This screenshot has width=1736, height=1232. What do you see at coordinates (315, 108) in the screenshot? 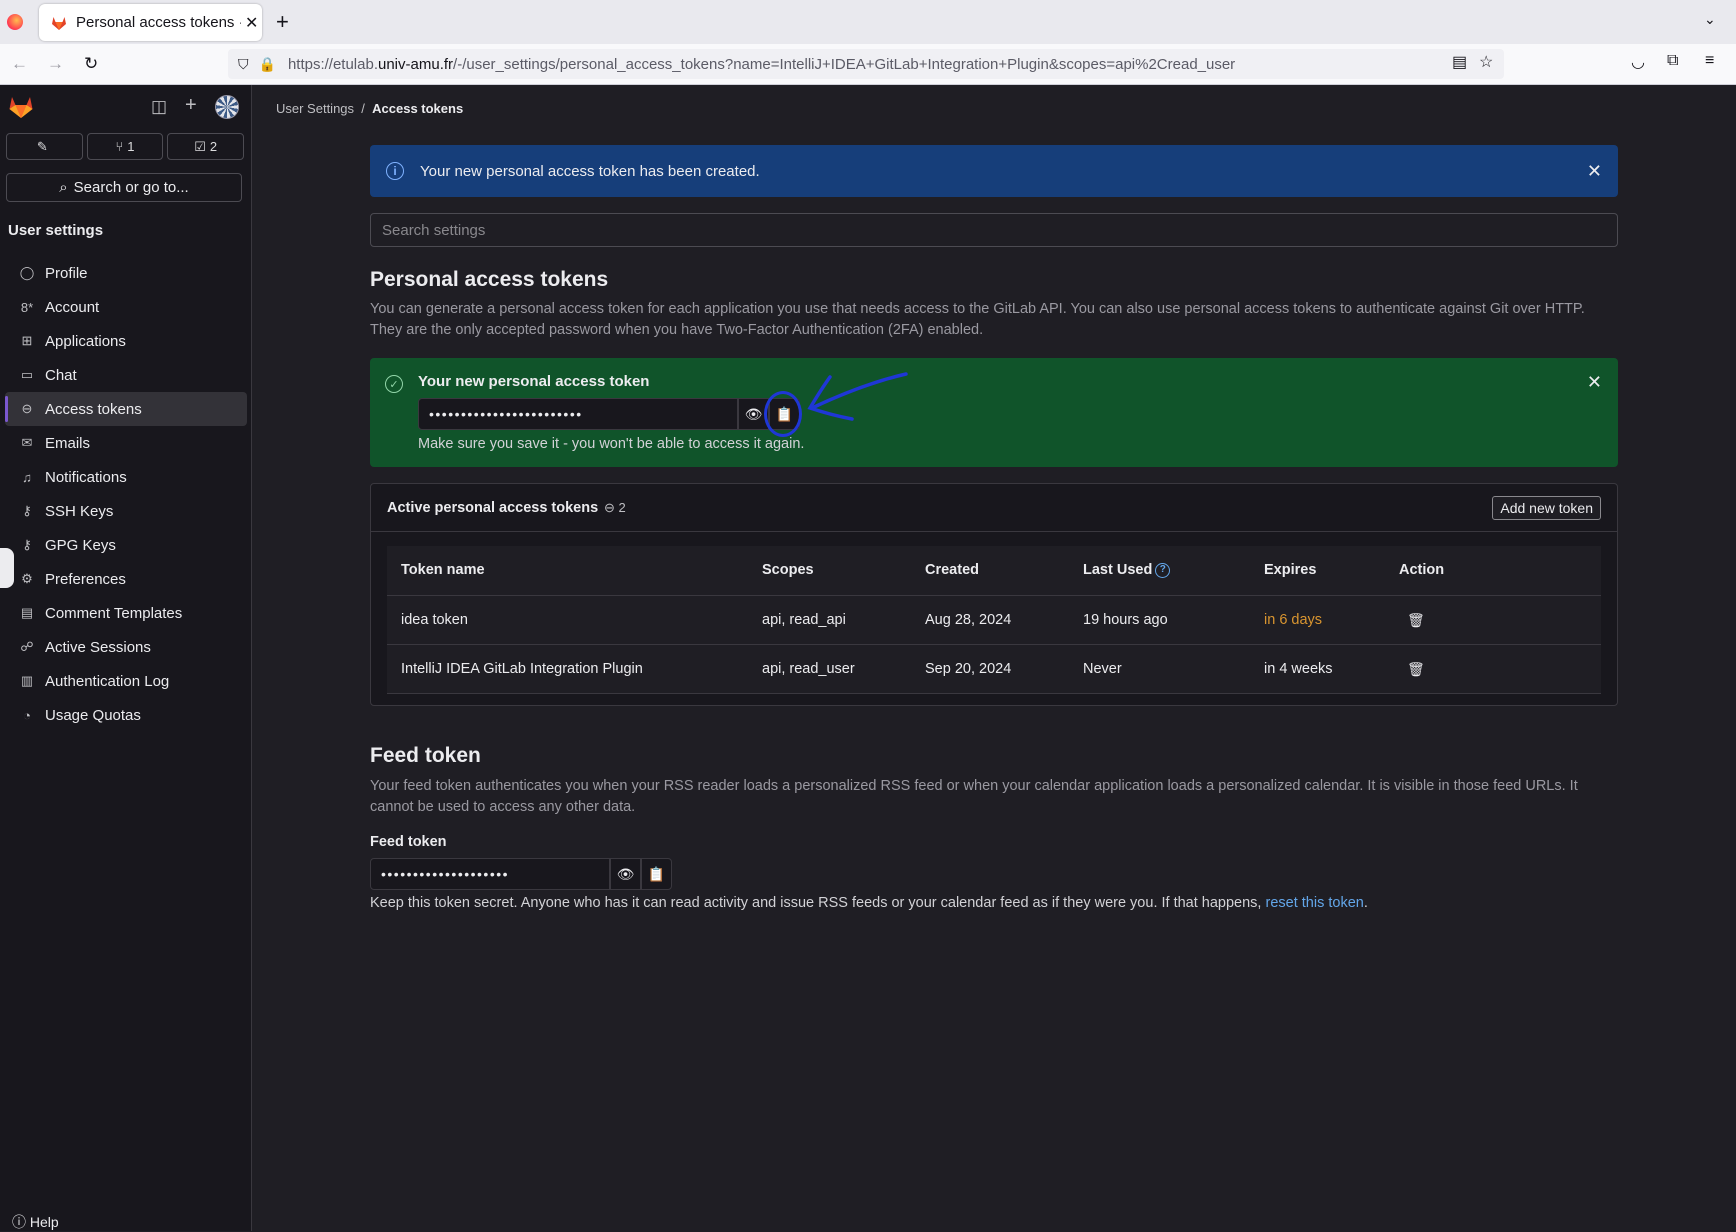
I see `breadcrumb-user-settings: User Settings` at bounding box center [315, 108].